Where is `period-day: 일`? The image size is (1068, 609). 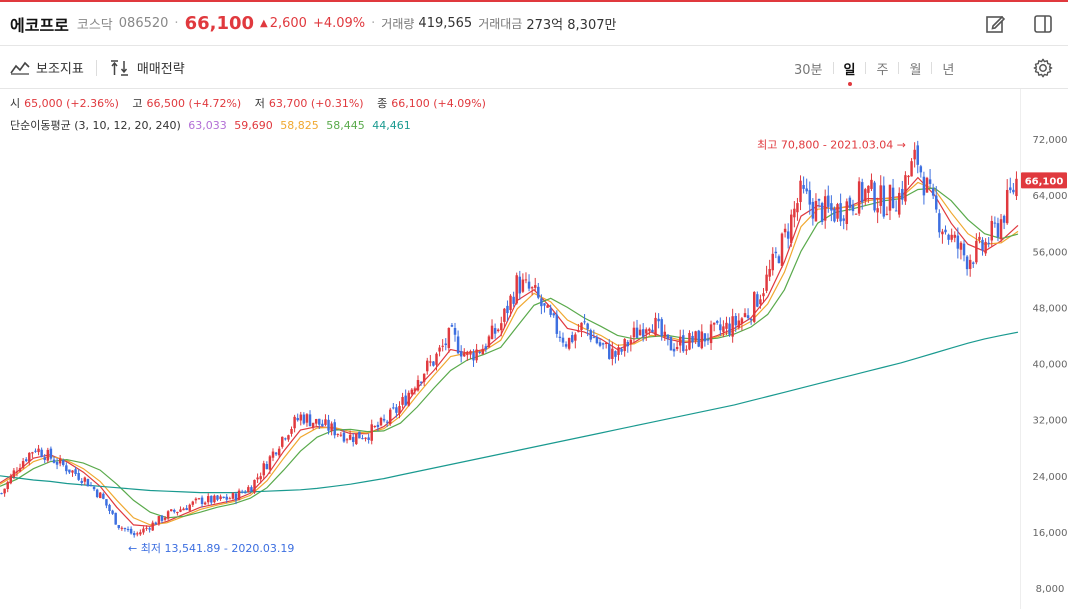
period-day: 일 is located at coordinates (850, 72).